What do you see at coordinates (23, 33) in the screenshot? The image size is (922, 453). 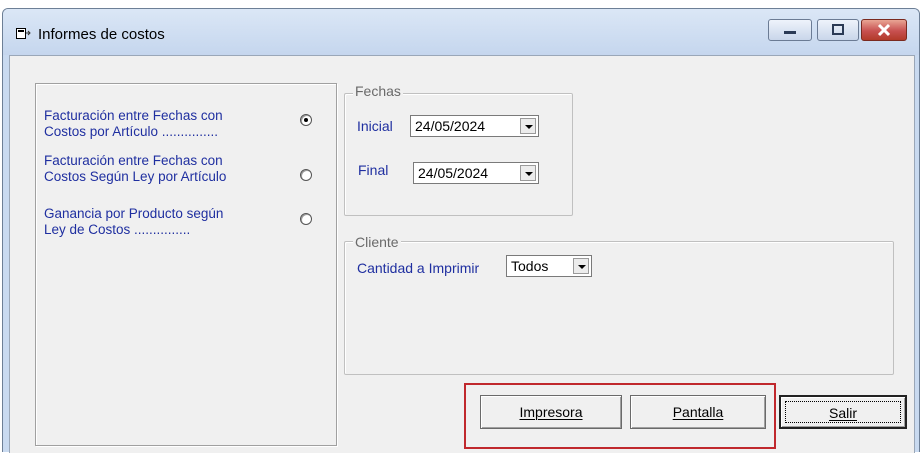 I see `app-icon` at bounding box center [23, 33].